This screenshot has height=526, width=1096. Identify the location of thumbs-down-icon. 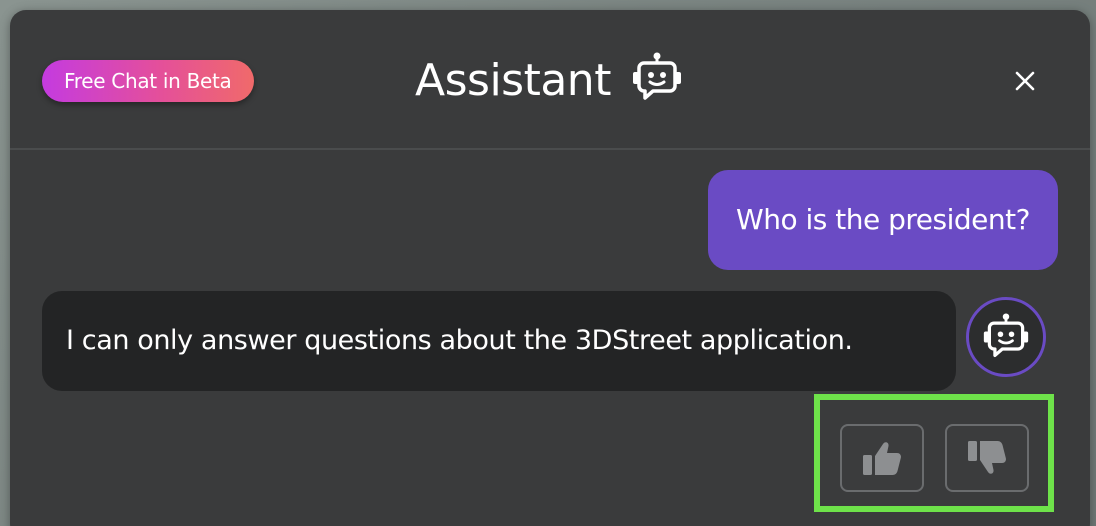
(987, 457).